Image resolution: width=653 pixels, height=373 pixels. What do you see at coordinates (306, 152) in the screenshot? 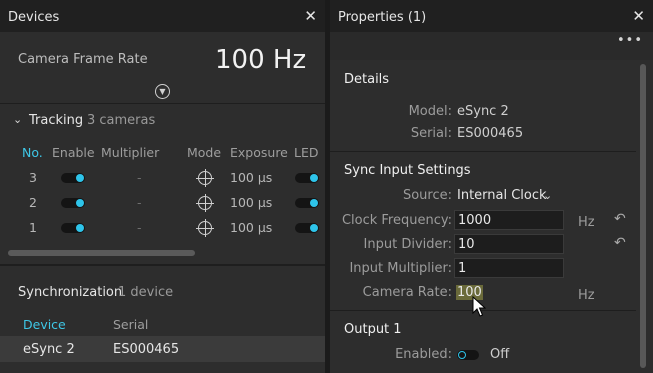
I see `column-header-led: LED` at bounding box center [306, 152].